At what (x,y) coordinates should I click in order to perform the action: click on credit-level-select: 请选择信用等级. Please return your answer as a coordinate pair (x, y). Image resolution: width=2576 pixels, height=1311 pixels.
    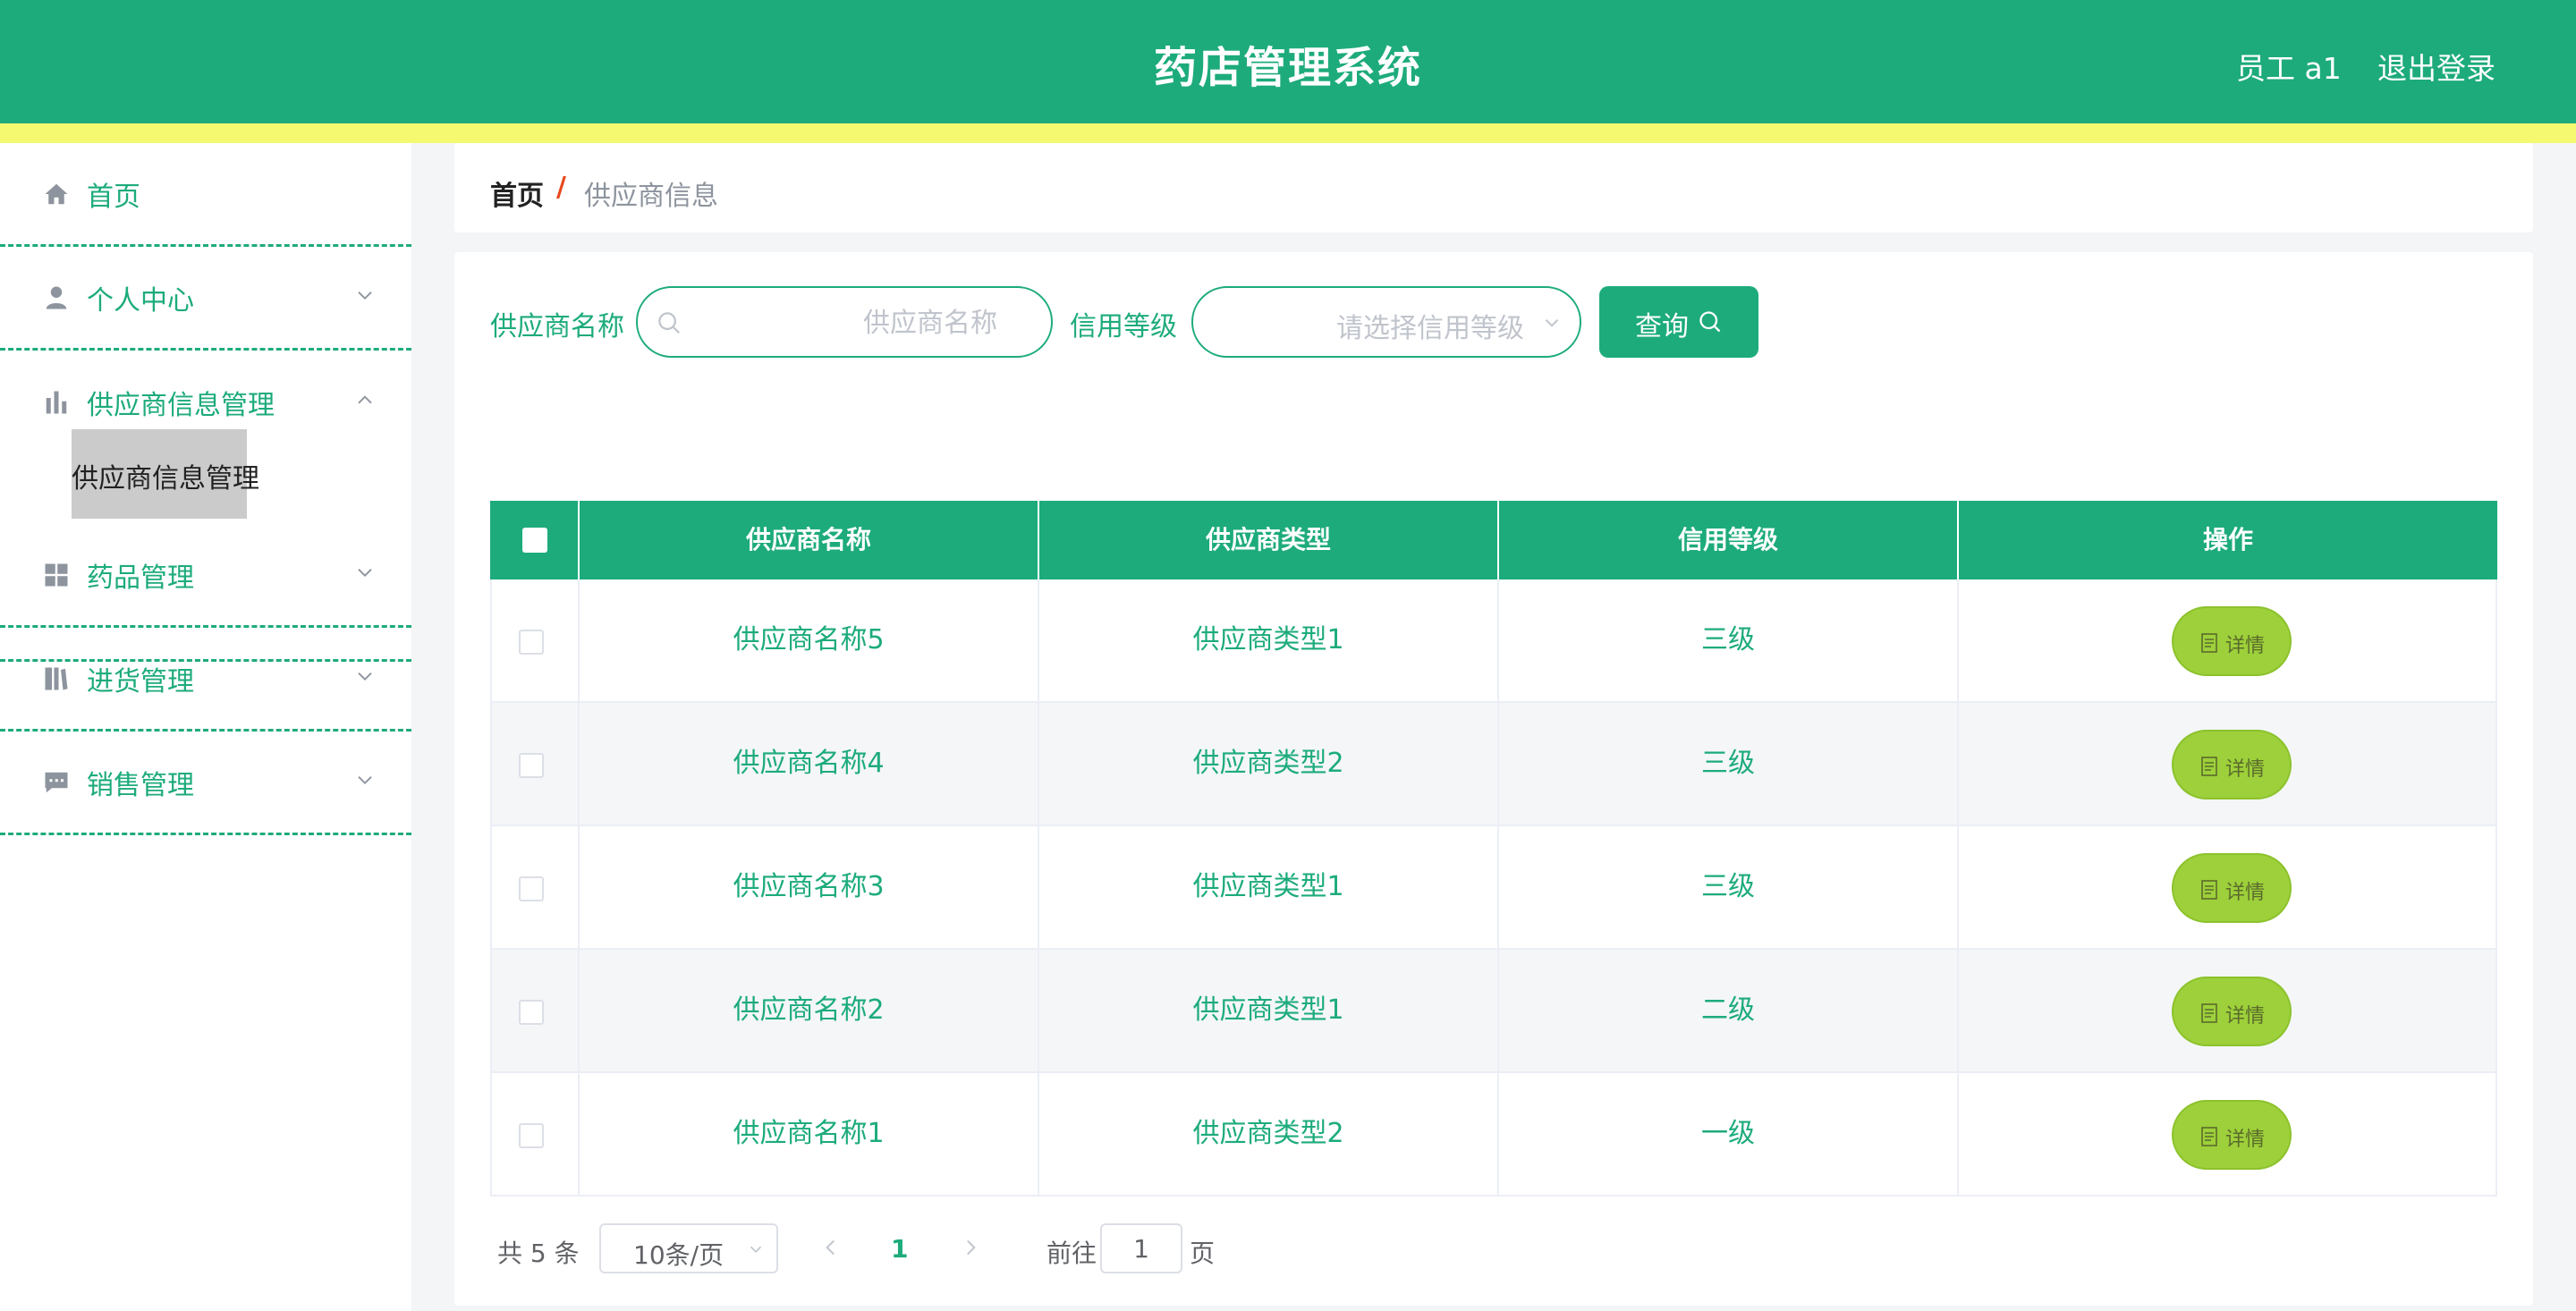
    Looking at the image, I should click on (1386, 322).